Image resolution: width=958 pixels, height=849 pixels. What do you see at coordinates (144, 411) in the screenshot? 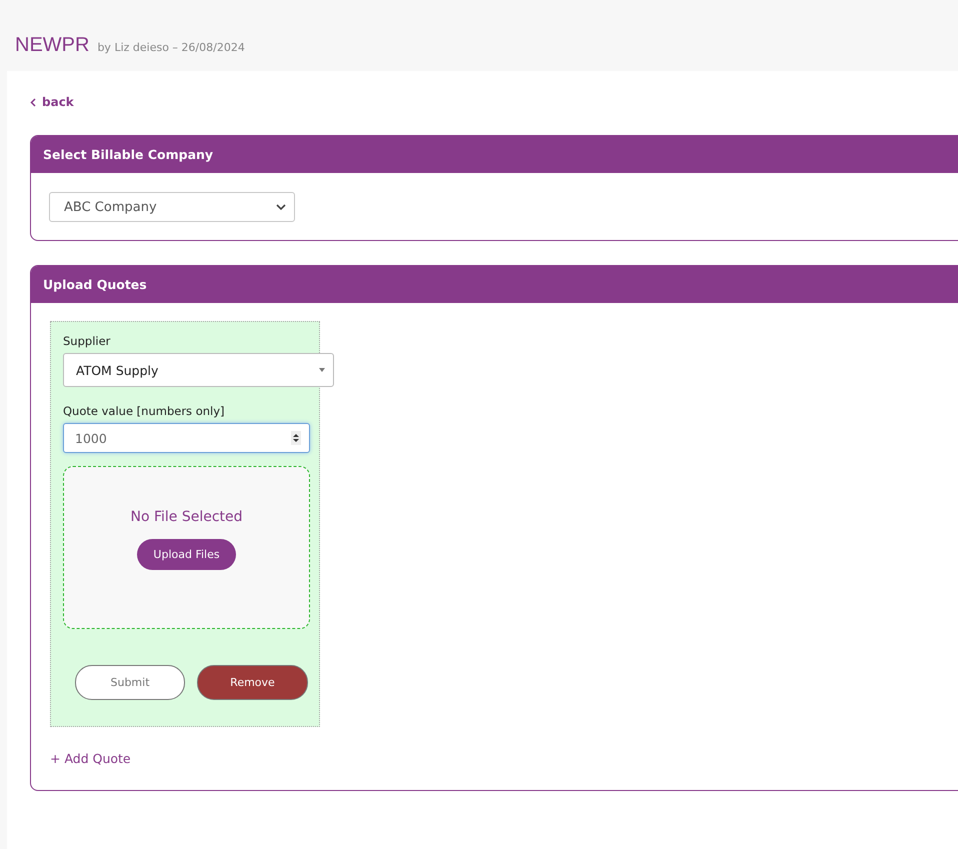
I see `field-label: Quote value [numbers only]` at bounding box center [144, 411].